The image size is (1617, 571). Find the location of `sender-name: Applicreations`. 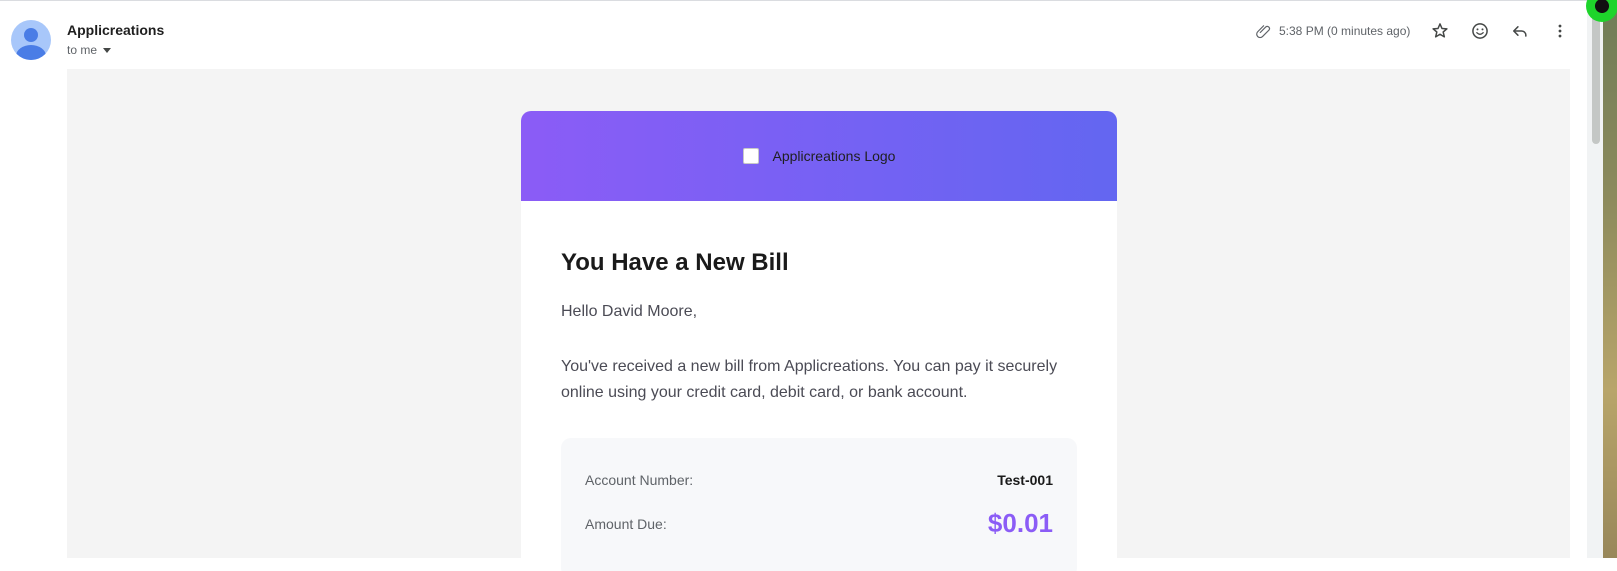

sender-name: Applicreations is located at coordinates (116, 30).